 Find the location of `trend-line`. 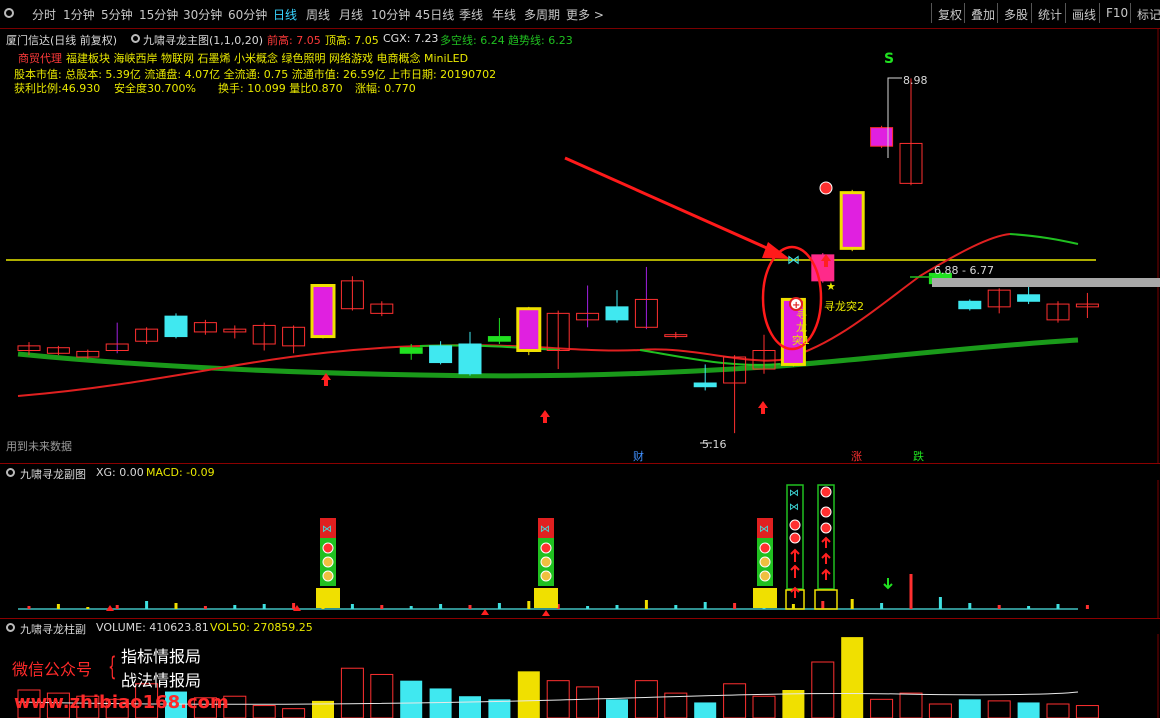

trend-line is located at coordinates (548, 358).